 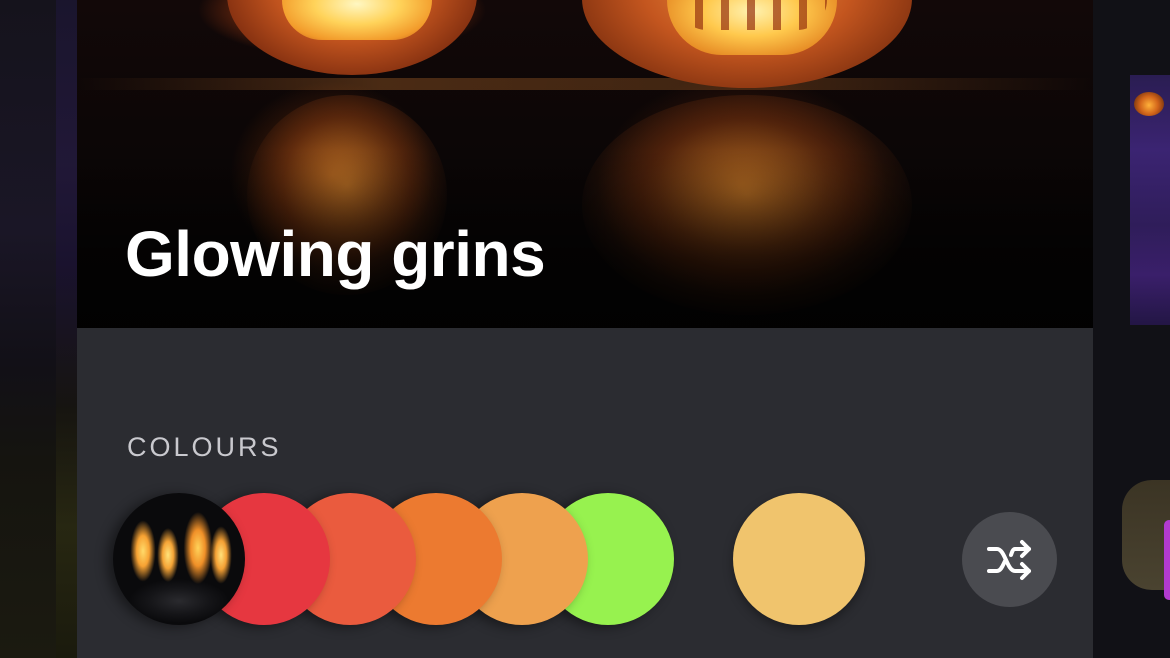 What do you see at coordinates (335, 254) in the screenshot?
I see `card-title: Glowing grins` at bounding box center [335, 254].